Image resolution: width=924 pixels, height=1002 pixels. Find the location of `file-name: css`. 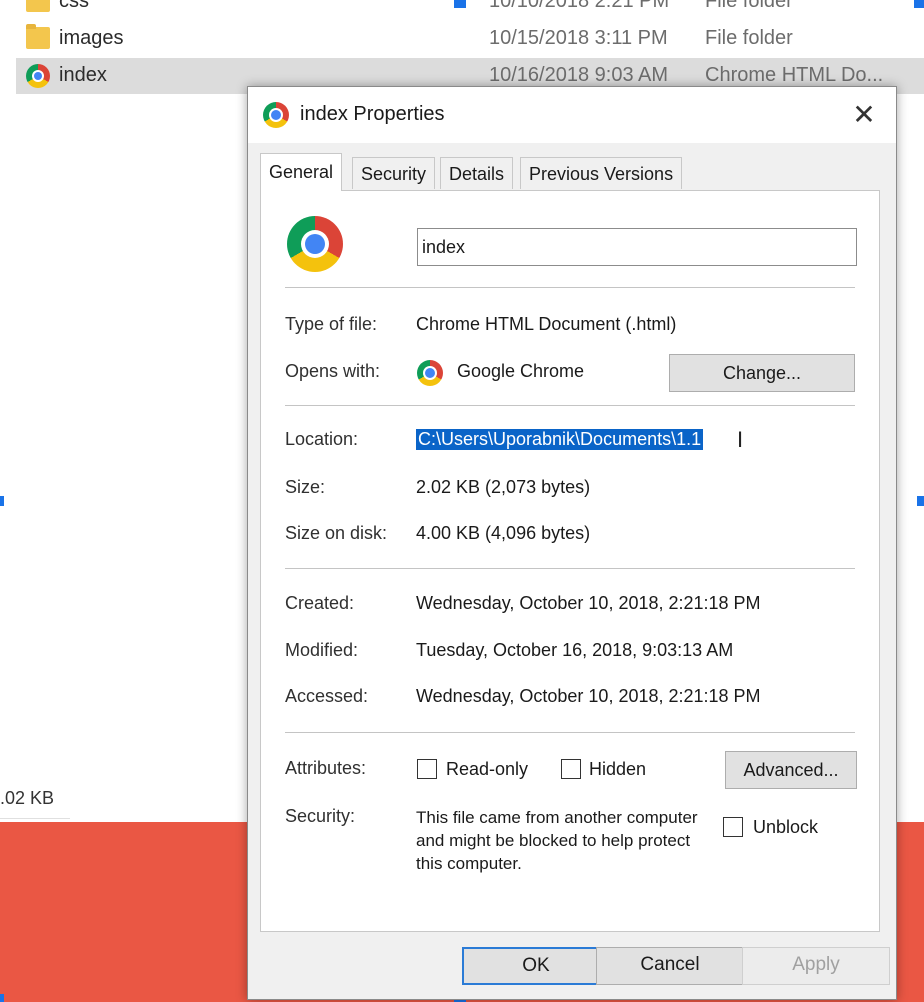

file-name: css is located at coordinates (74, 6).